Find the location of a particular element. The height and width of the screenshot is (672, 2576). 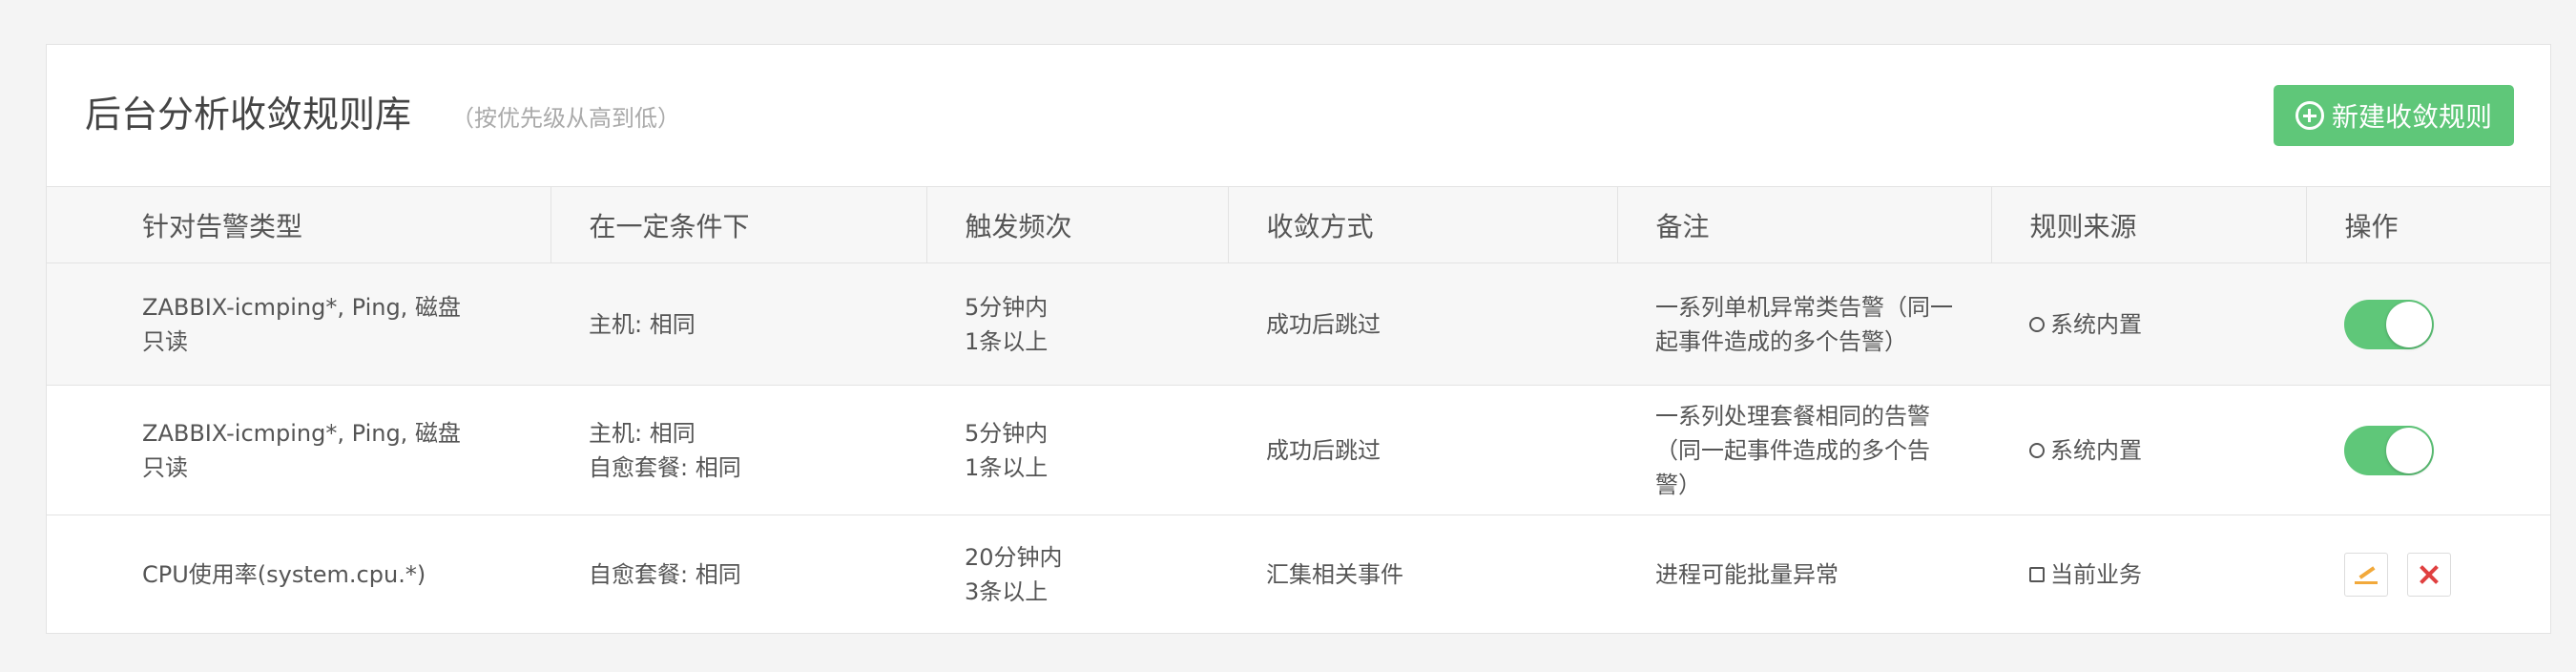

conditions-cell: 自愈套餐: 相同 is located at coordinates (738, 574).